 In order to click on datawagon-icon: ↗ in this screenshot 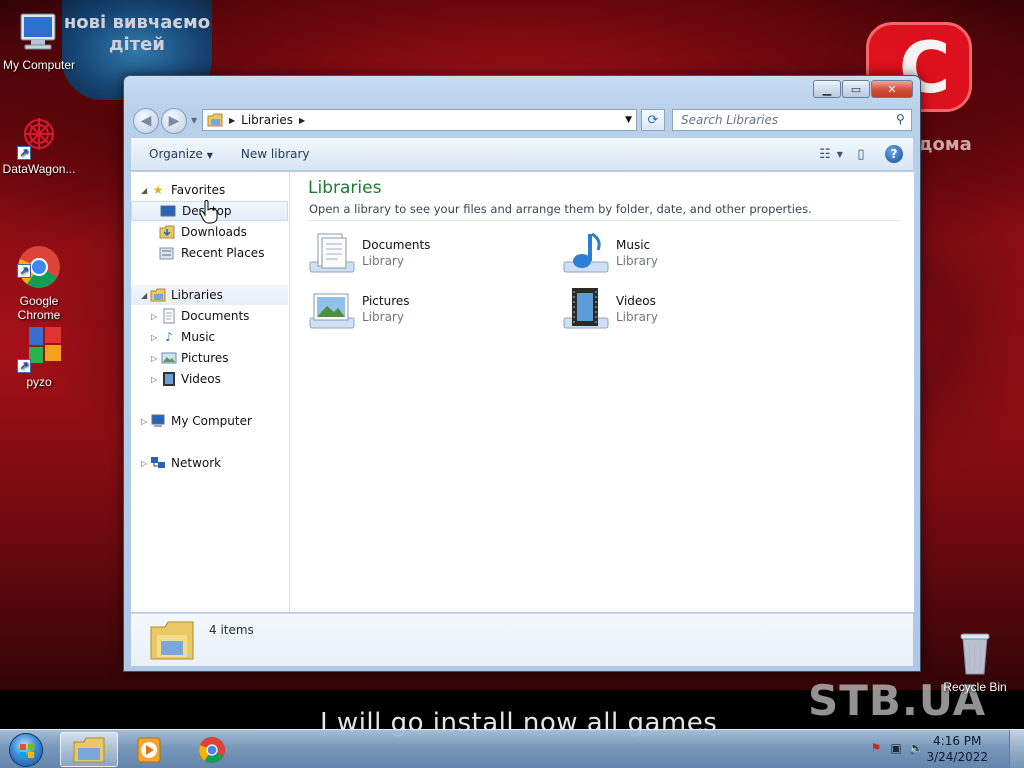, I will do `click(39, 136)`.